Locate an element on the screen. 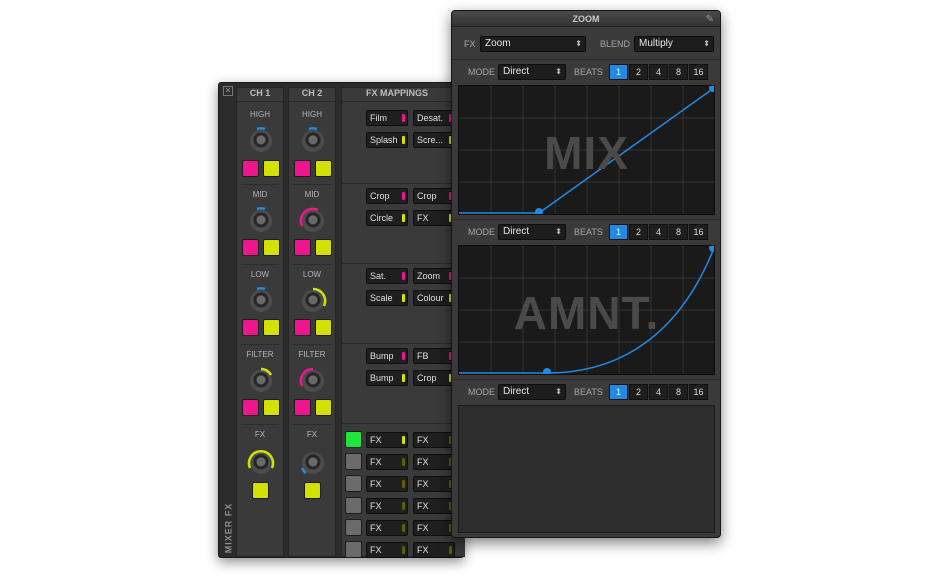  fx-map-button: Scale is located at coordinates (387, 298).